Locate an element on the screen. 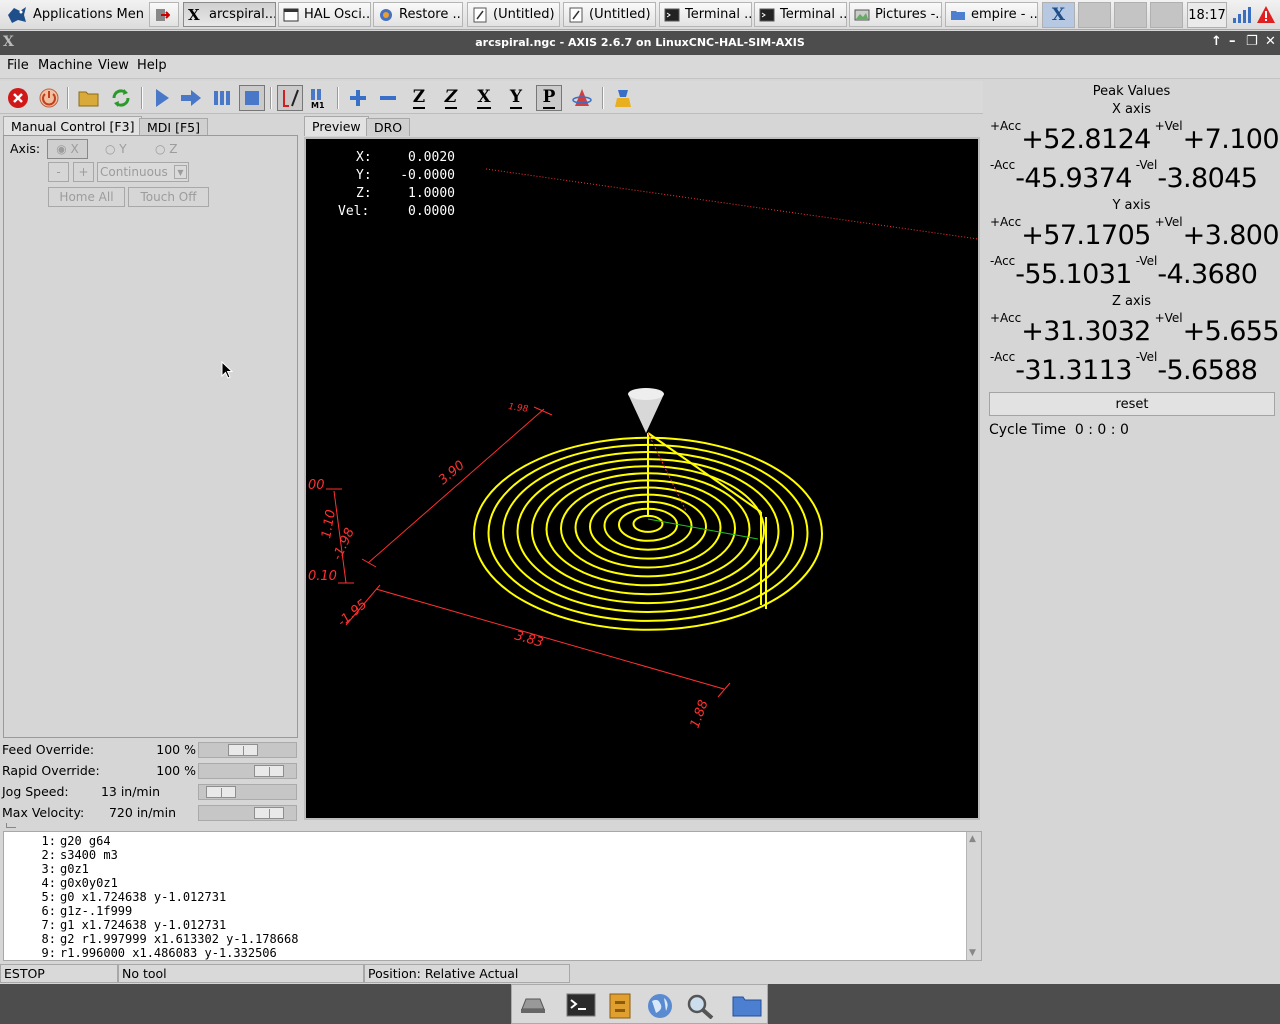  jog-increment-select: Continuous ▼ is located at coordinates (143, 172).